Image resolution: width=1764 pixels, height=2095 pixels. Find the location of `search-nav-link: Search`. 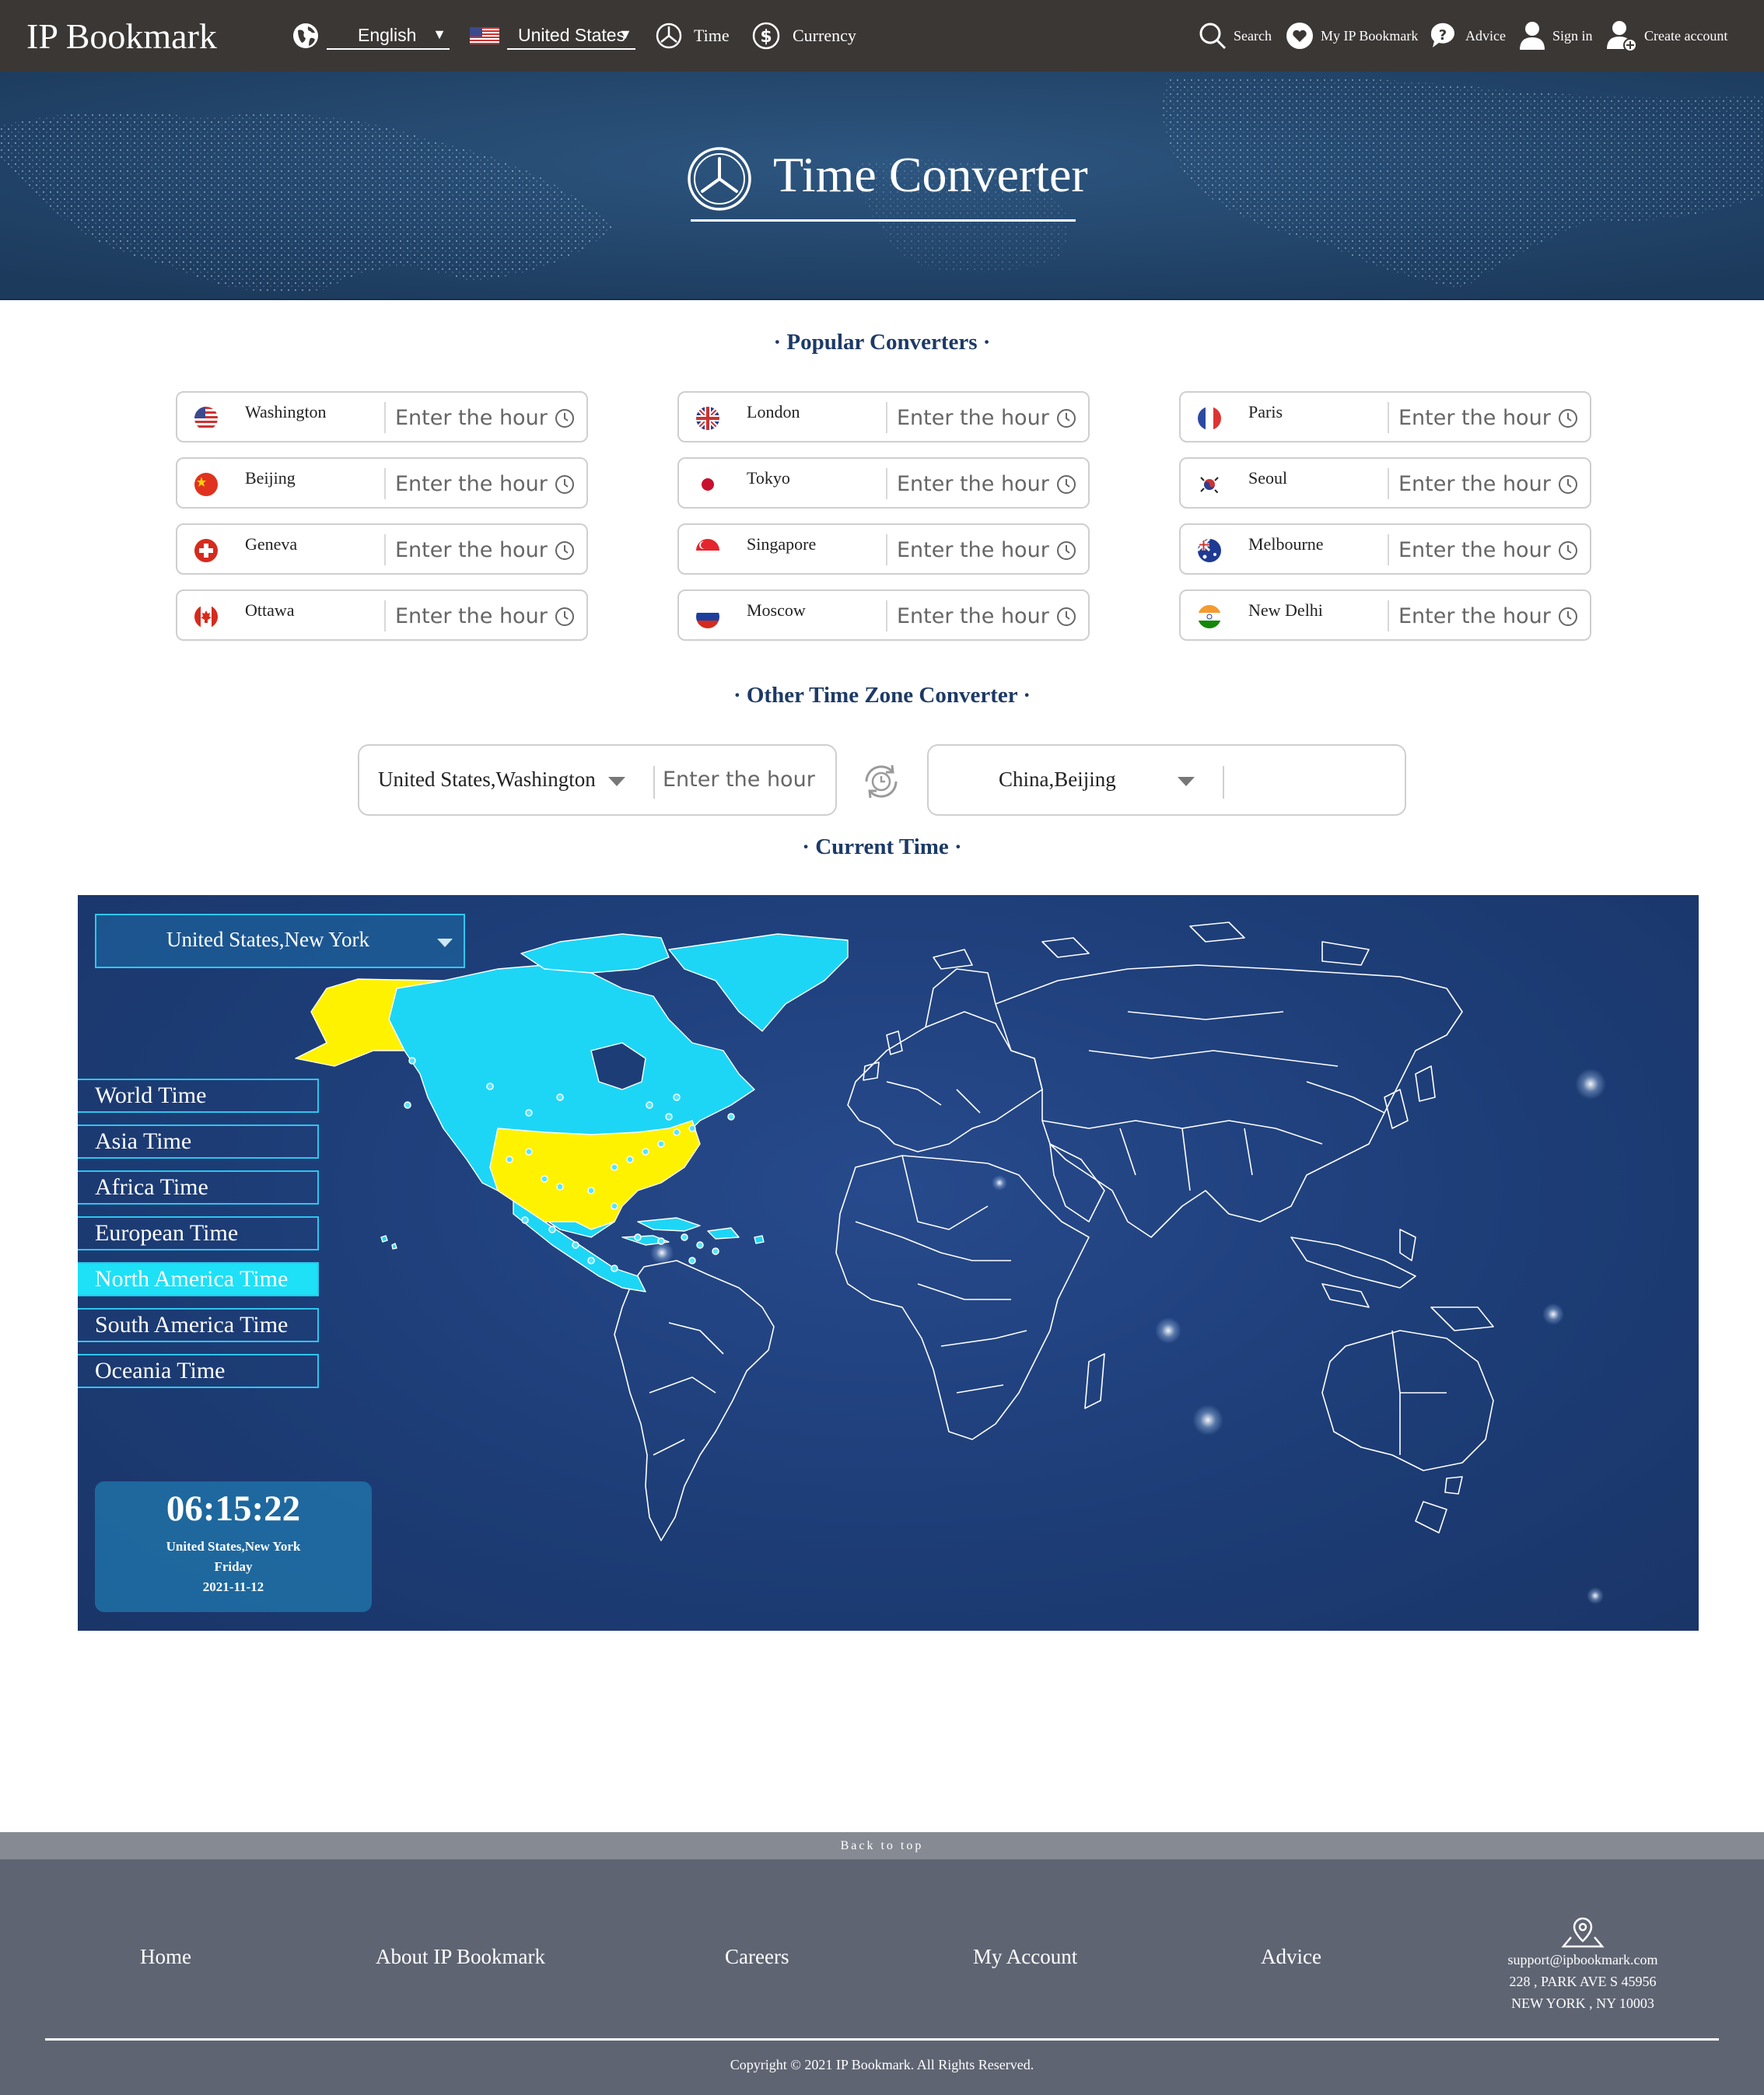

search-nav-link: Search is located at coordinates (1235, 36).